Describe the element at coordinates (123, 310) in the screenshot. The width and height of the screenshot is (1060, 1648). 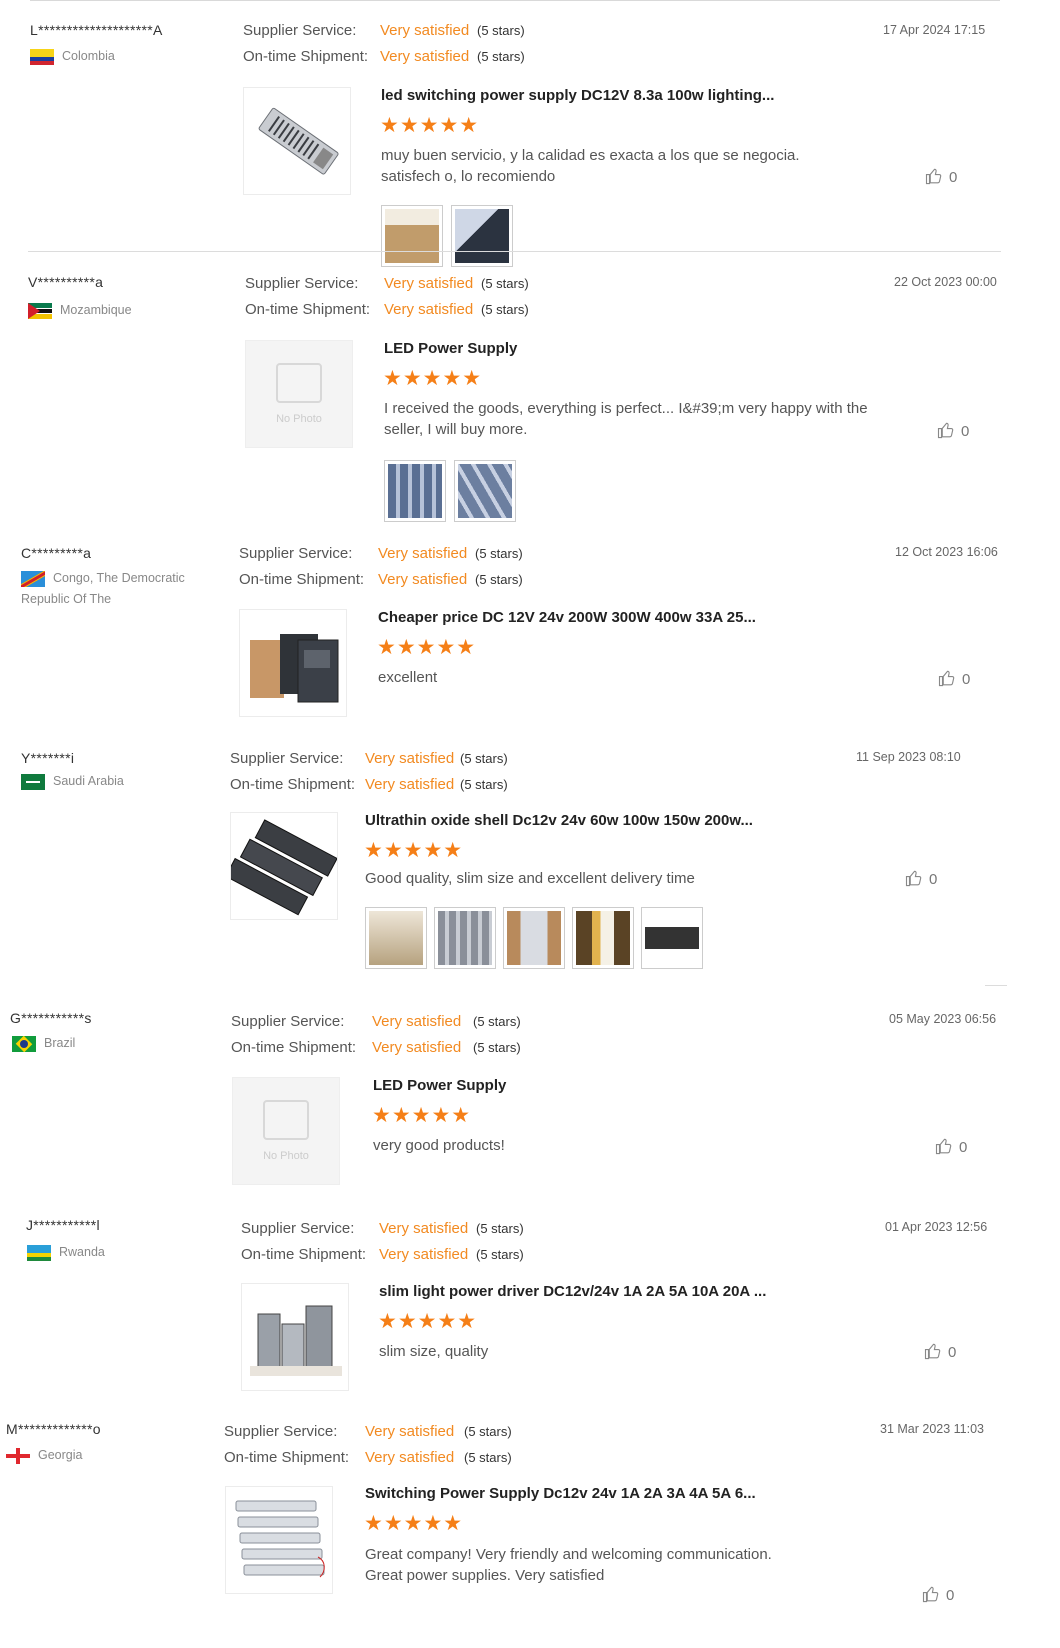
I see `reviewer-country: Mozambique` at that location.